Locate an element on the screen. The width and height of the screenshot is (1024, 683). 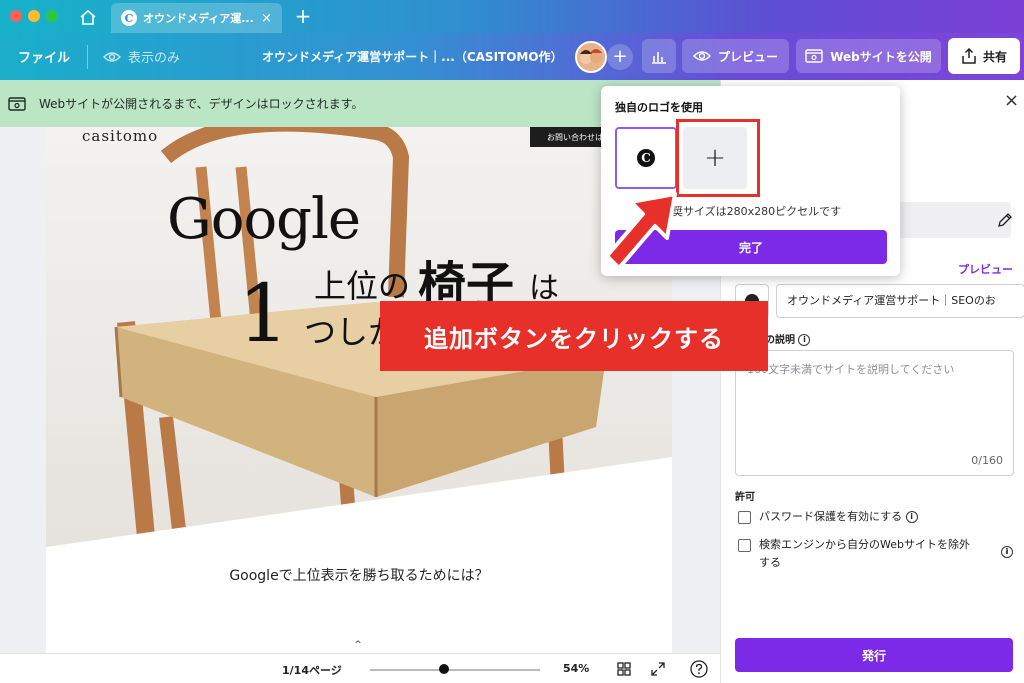
search-exclude-line1: 検索エンジンから自分のWebサイトを除外 is located at coordinates (864, 544).